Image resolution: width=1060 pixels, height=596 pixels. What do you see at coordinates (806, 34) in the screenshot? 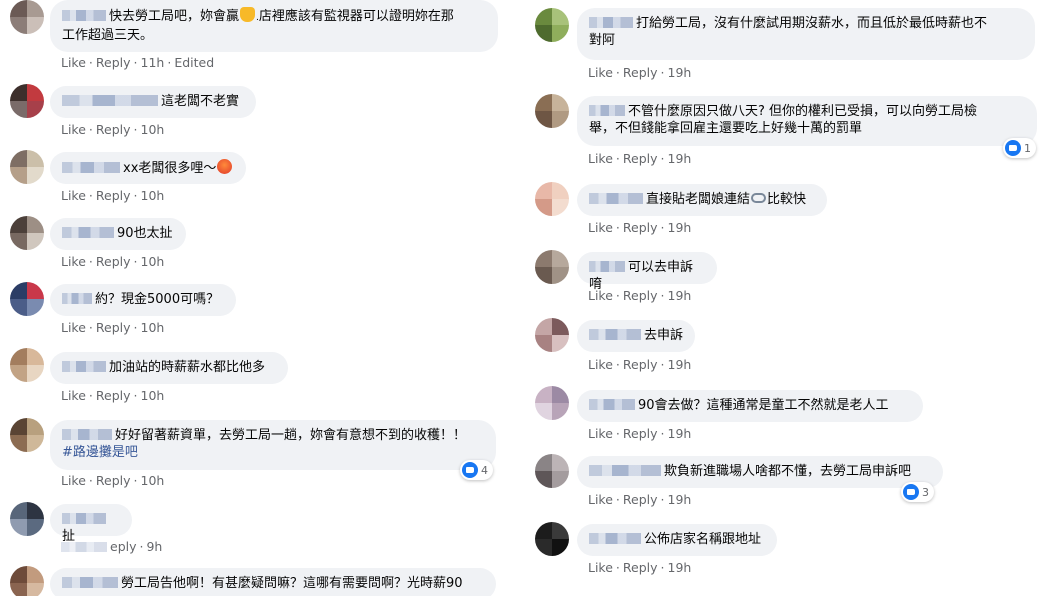
I see `comment-bubble: 打給勞工局，沒有什麼試用期沒薪水，而且低於最低時薪也不 對阿` at bounding box center [806, 34].